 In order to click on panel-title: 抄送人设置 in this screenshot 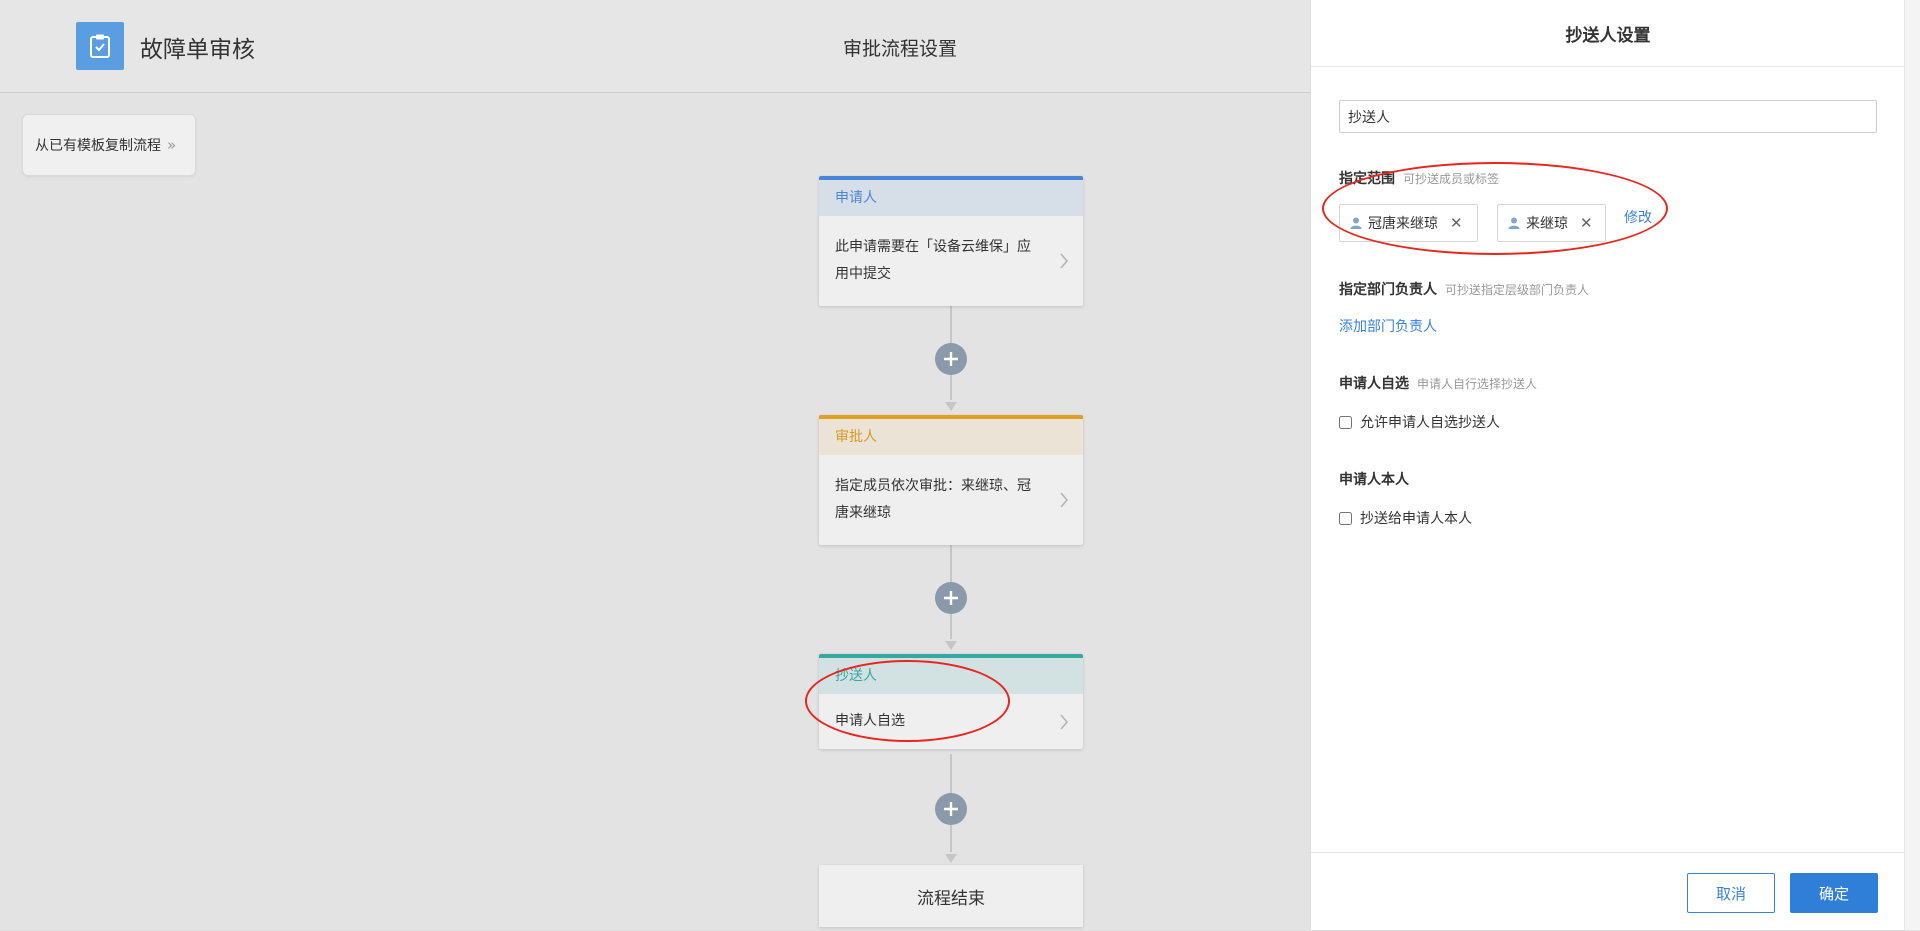, I will do `click(1608, 33)`.